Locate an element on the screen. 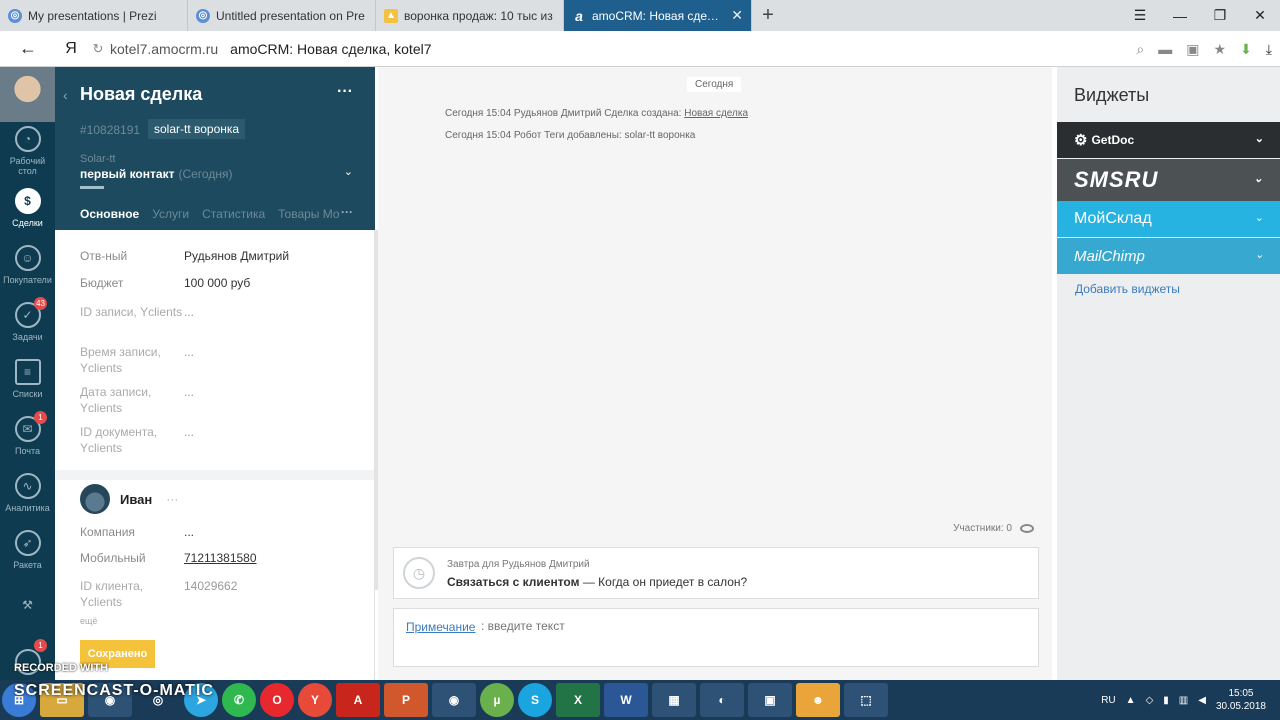 This screenshot has height=720, width=1280. yandex-browser-icon: Y is located at coordinates (315, 700).